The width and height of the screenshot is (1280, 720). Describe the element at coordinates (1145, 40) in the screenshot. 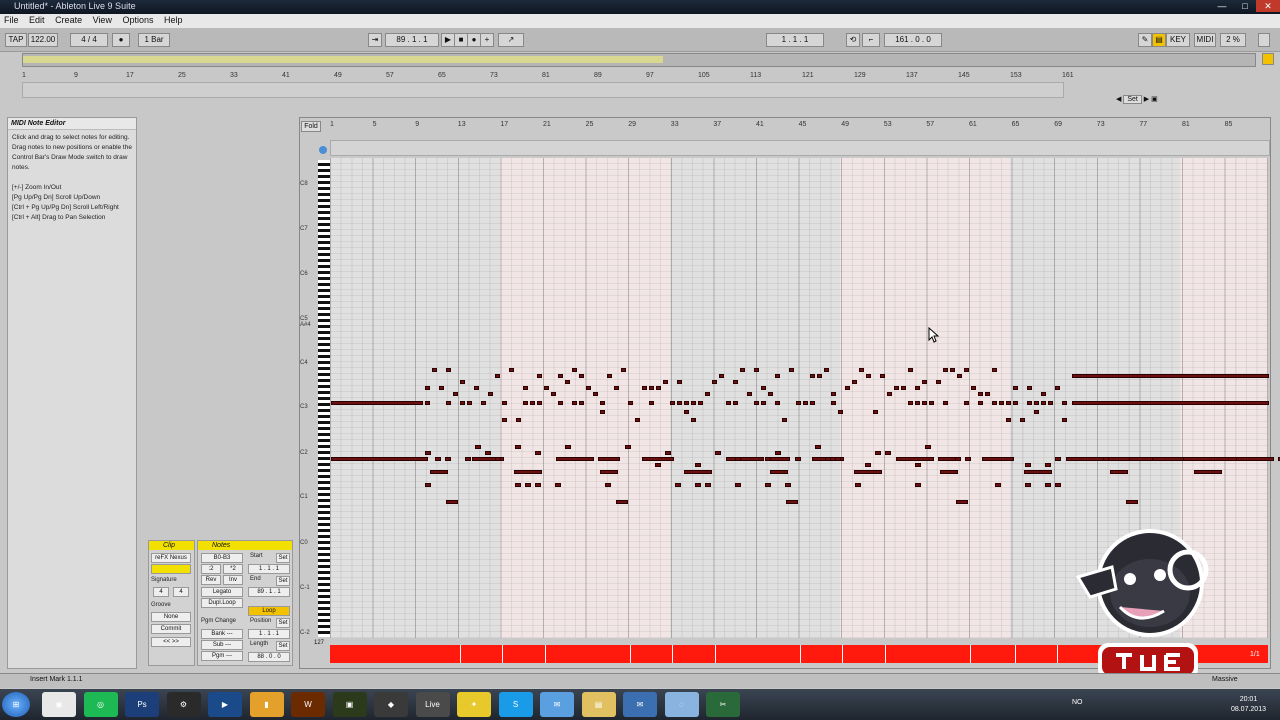

I see `draw-mode-icon: ✎` at that location.